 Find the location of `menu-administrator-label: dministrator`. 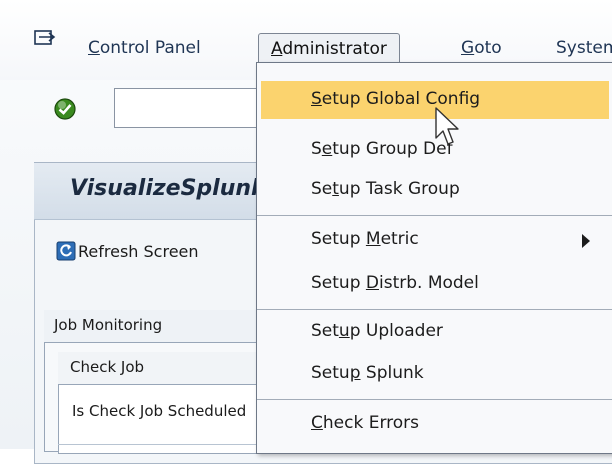

menu-administrator-label: dministrator is located at coordinates (334, 49).